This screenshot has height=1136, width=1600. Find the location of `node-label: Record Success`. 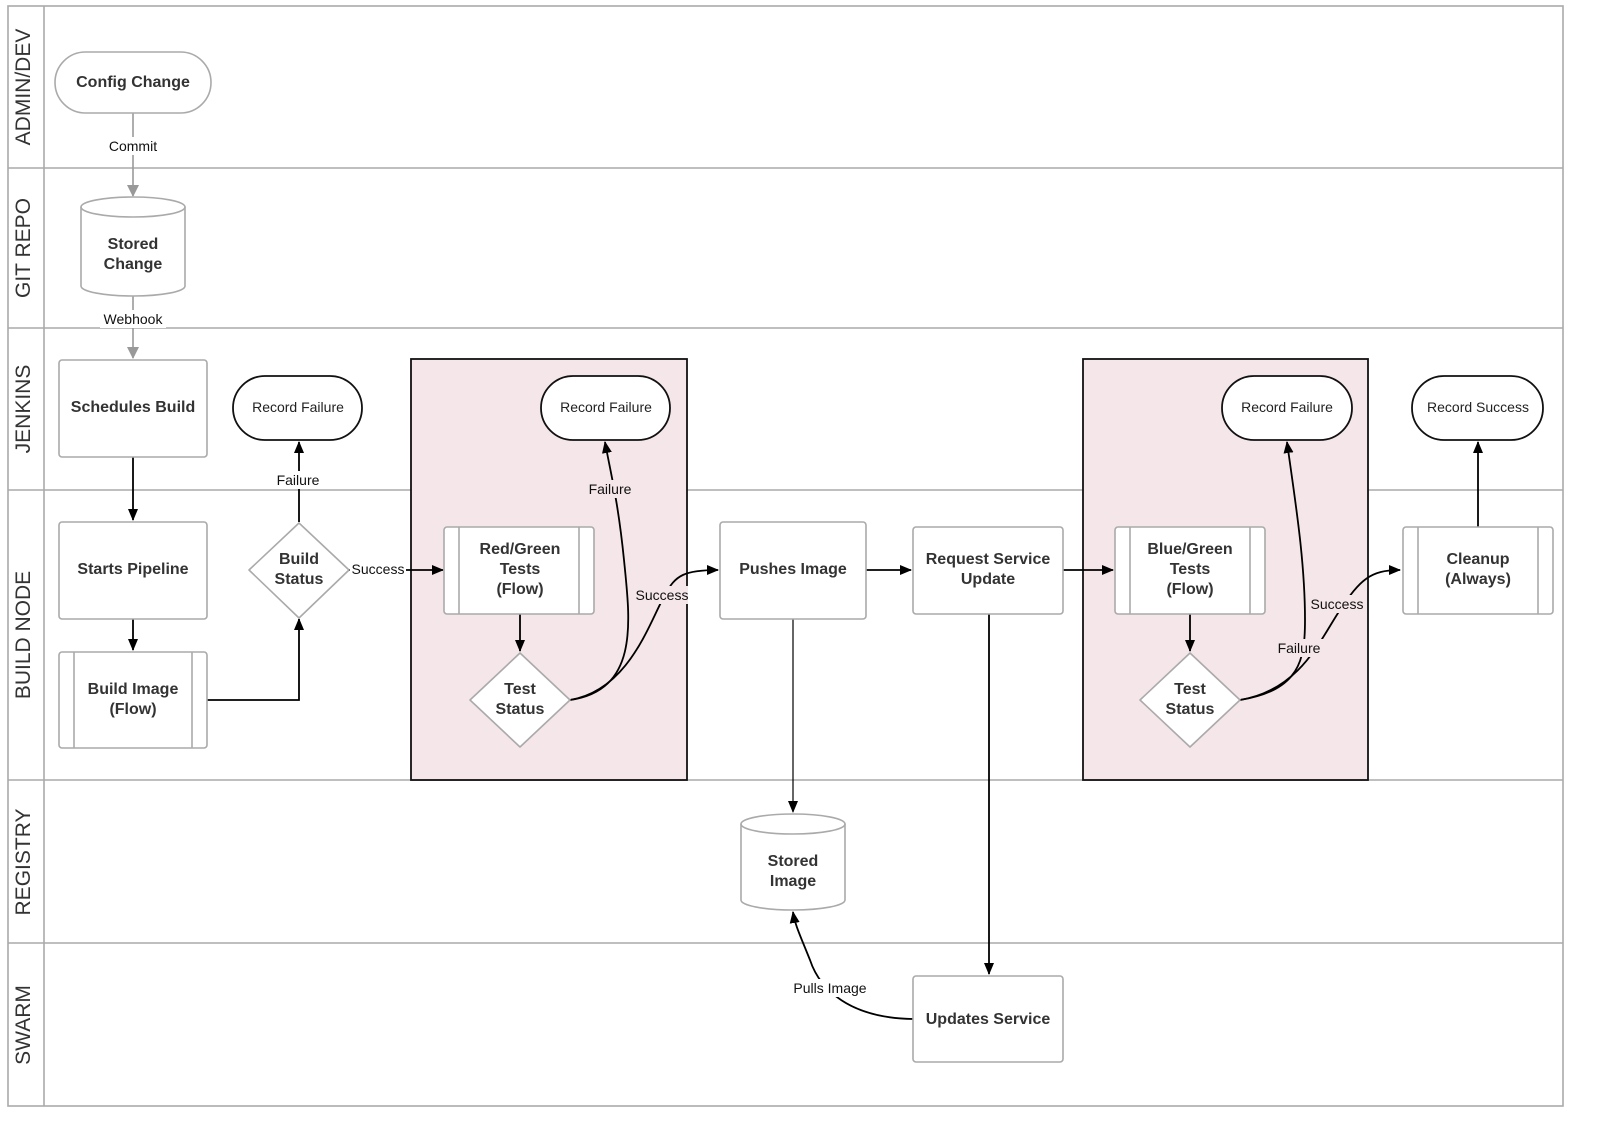

node-label: Record Success is located at coordinates (1478, 407).